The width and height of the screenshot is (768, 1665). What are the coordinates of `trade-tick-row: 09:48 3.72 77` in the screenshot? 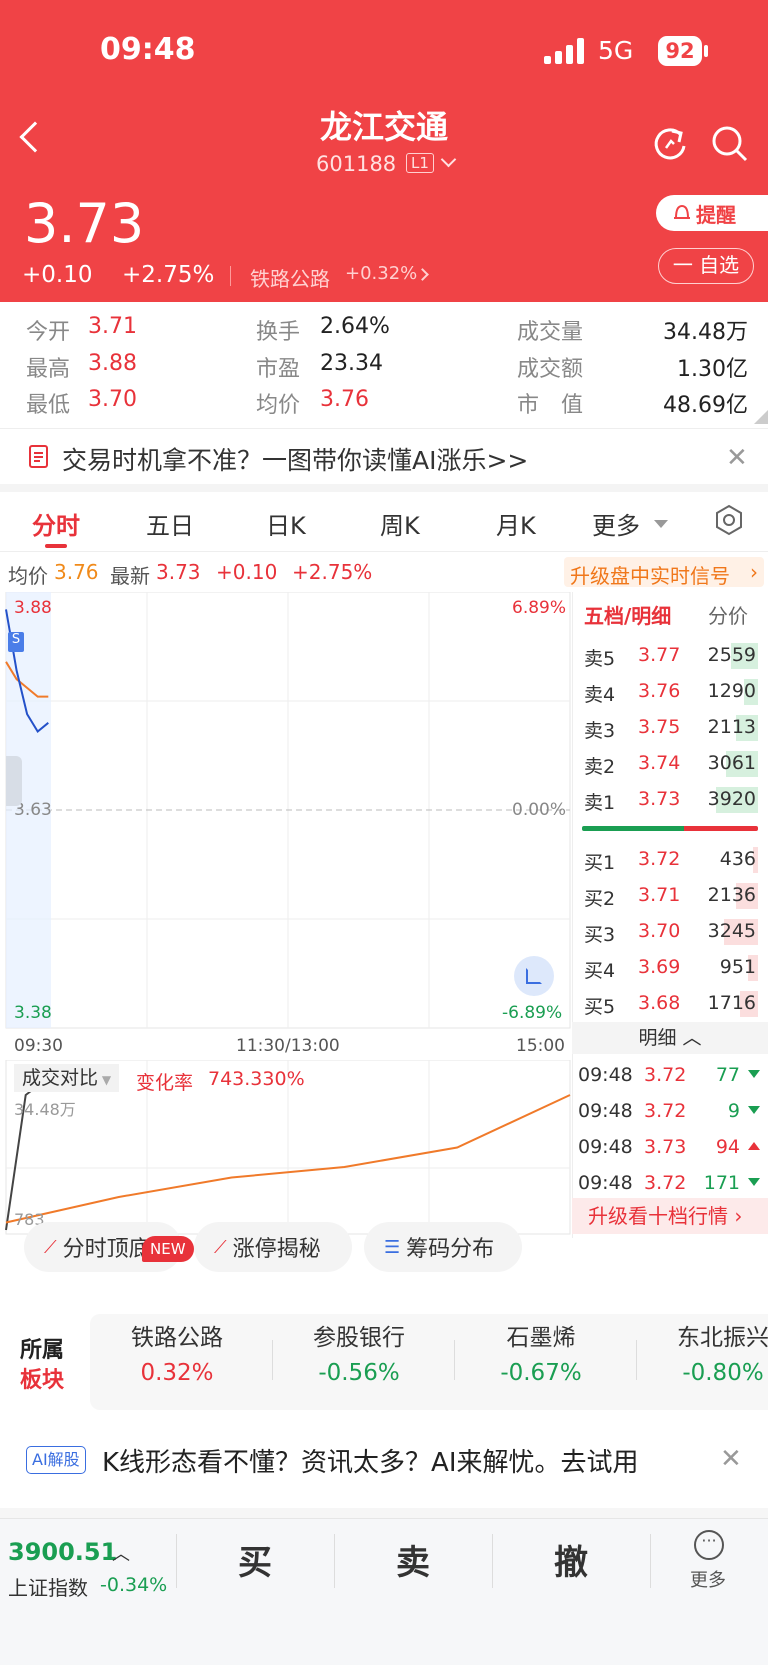 It's located at (669, 1077).